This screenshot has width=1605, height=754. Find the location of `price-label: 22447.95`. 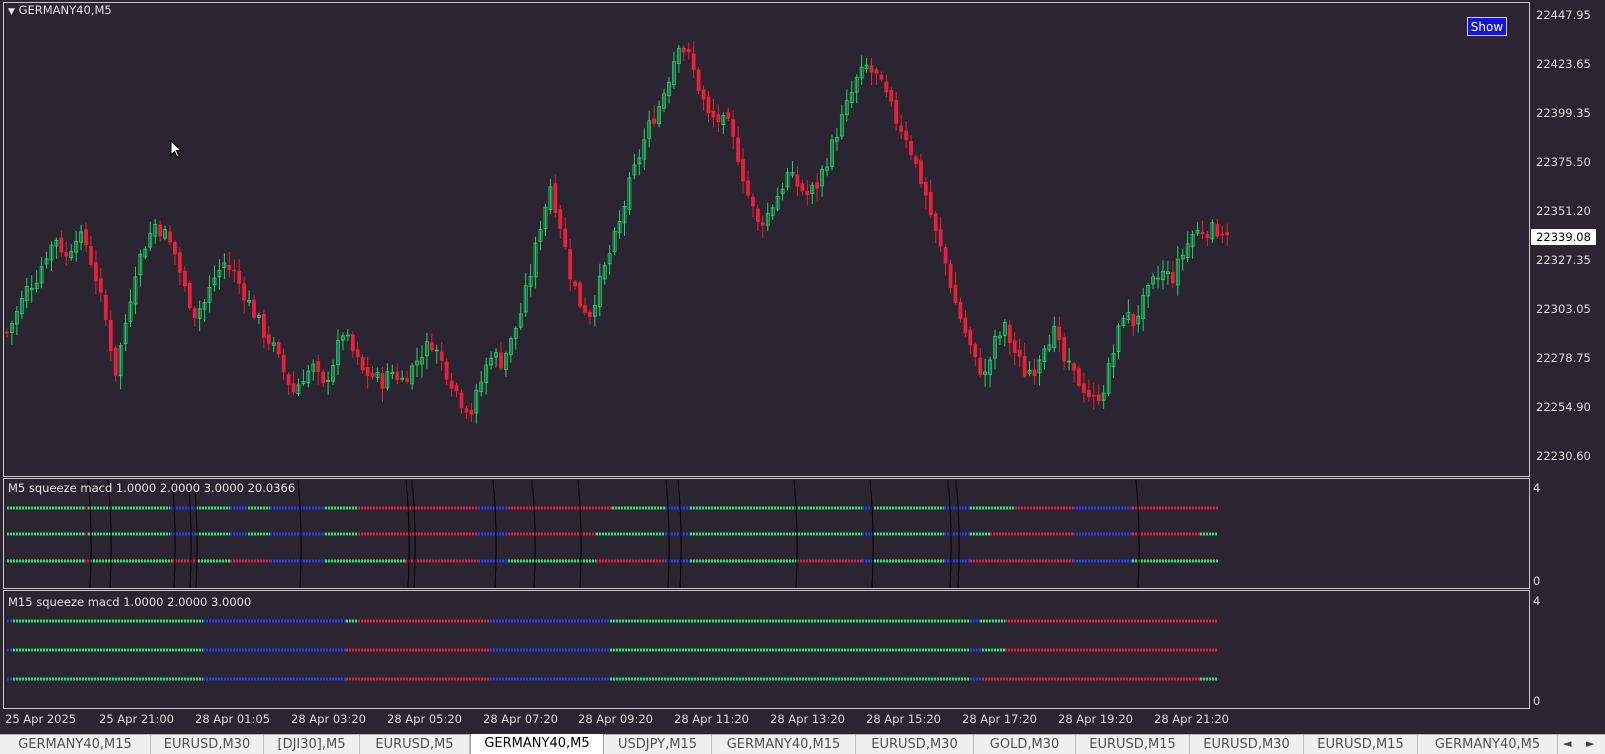

price-label: 22447.95 is located at coordinates (1563, 15).